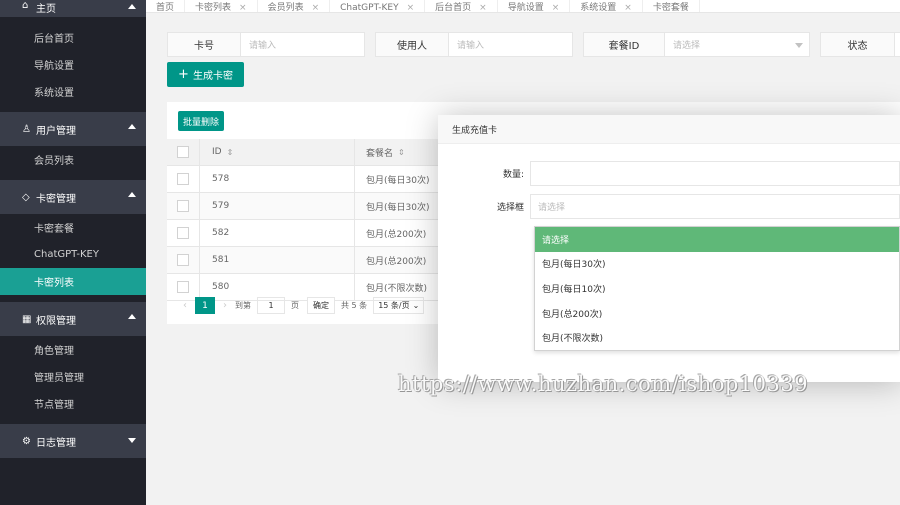 This screenshot has height=505, width=900. What do you see at coordinates (73, 91) in the screenshot?
I see `sidebar-item-system-settings: 系统设置` at bounding box center [73, 91].